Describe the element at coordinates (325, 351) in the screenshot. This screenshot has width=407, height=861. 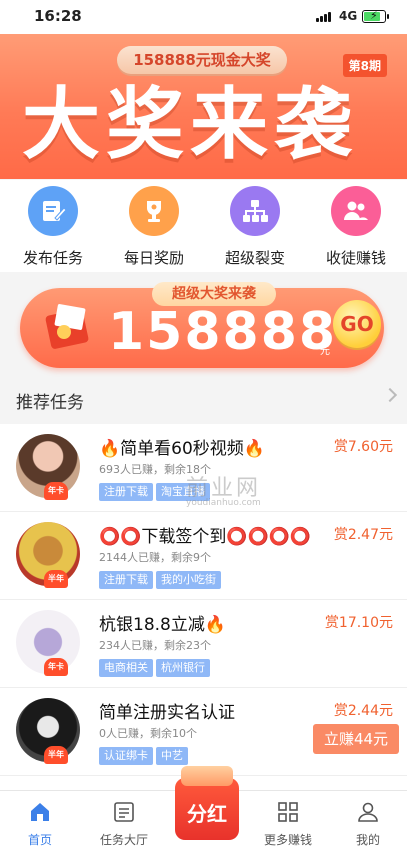
I see `prize-unit: 元` at that location.